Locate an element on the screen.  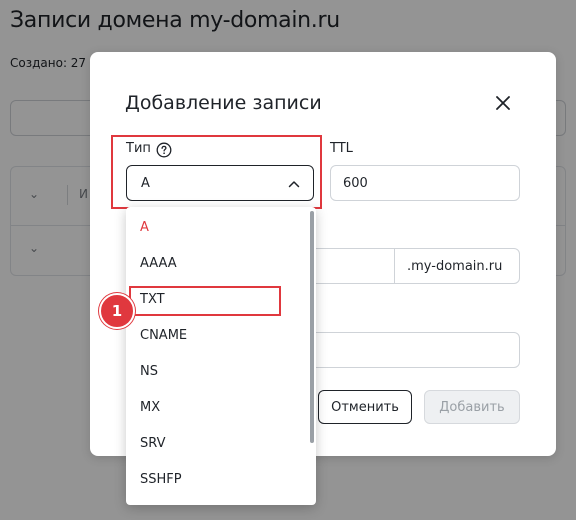
dropdown-item-srv: SRV is located at coordinates (216, 444).